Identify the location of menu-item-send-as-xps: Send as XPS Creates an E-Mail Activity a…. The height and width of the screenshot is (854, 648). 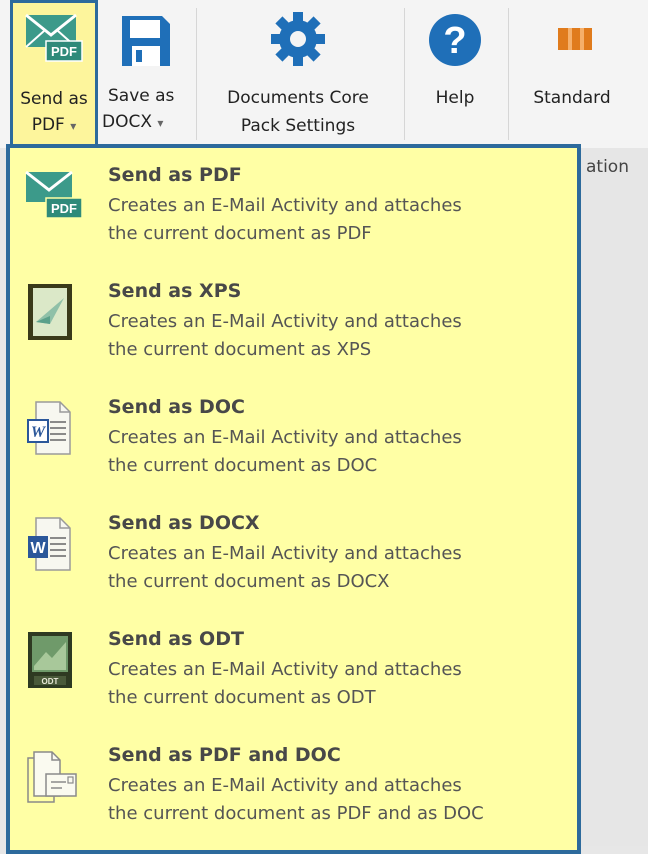
(297, 332).